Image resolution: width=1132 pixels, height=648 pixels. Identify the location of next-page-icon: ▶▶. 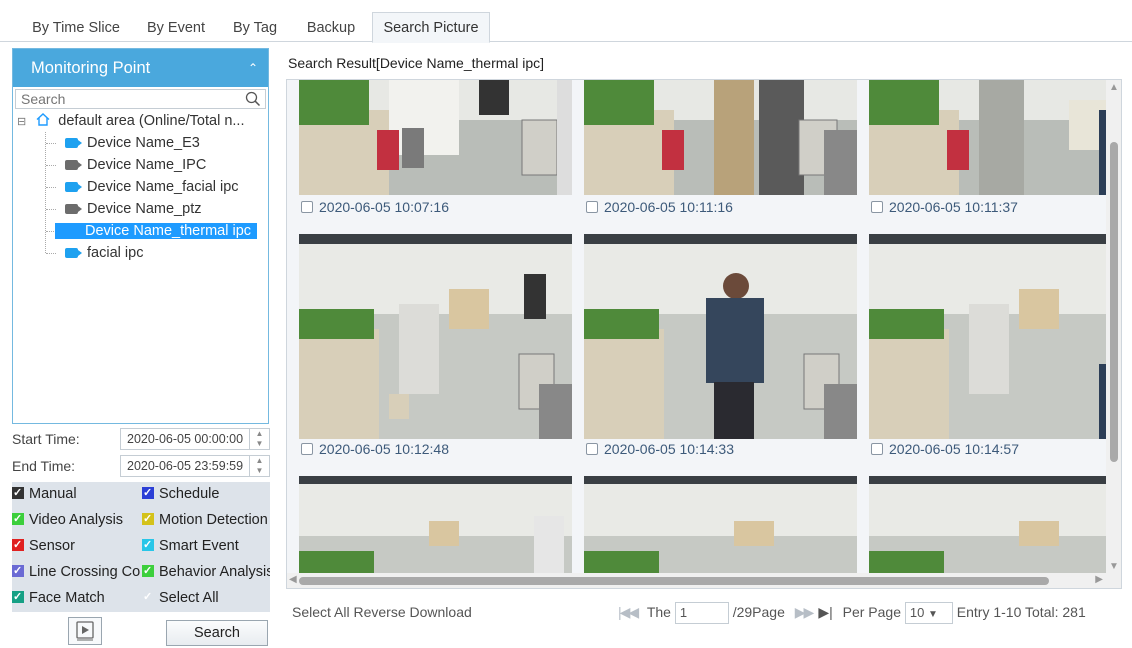
(804, 612).